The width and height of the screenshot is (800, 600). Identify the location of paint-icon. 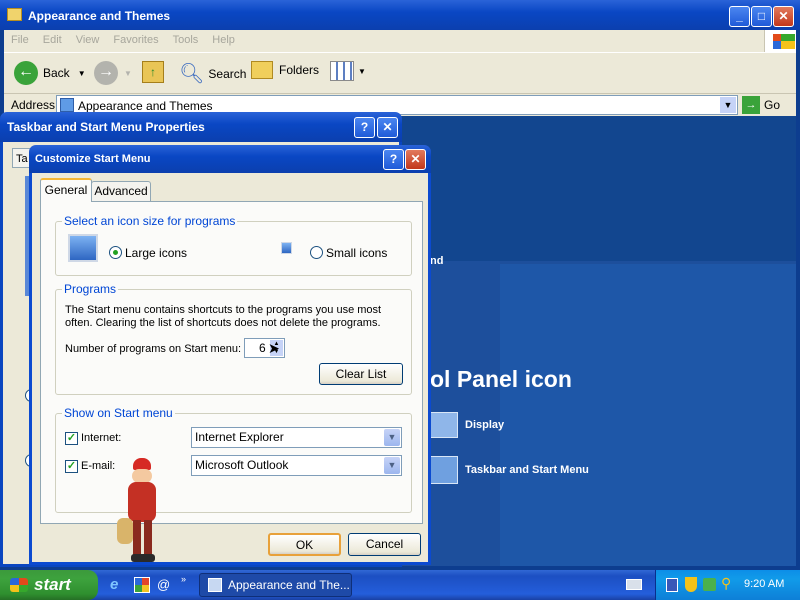
(142, 585).